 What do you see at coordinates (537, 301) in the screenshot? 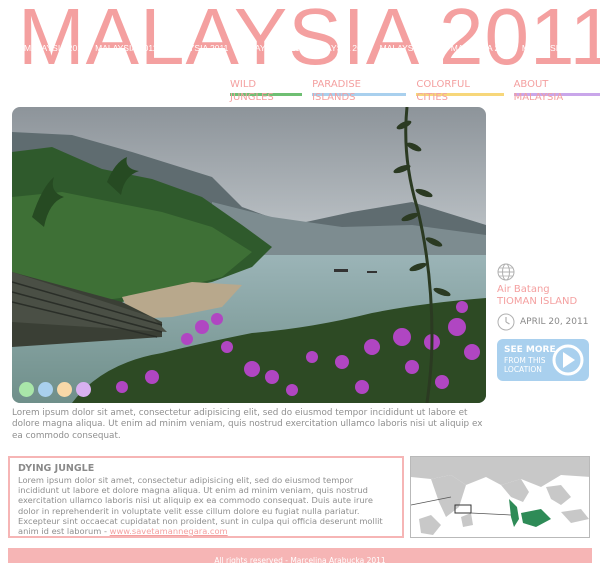
I see `location-line2: TIOMAN ISLAND` at bounding box center [537, 301].